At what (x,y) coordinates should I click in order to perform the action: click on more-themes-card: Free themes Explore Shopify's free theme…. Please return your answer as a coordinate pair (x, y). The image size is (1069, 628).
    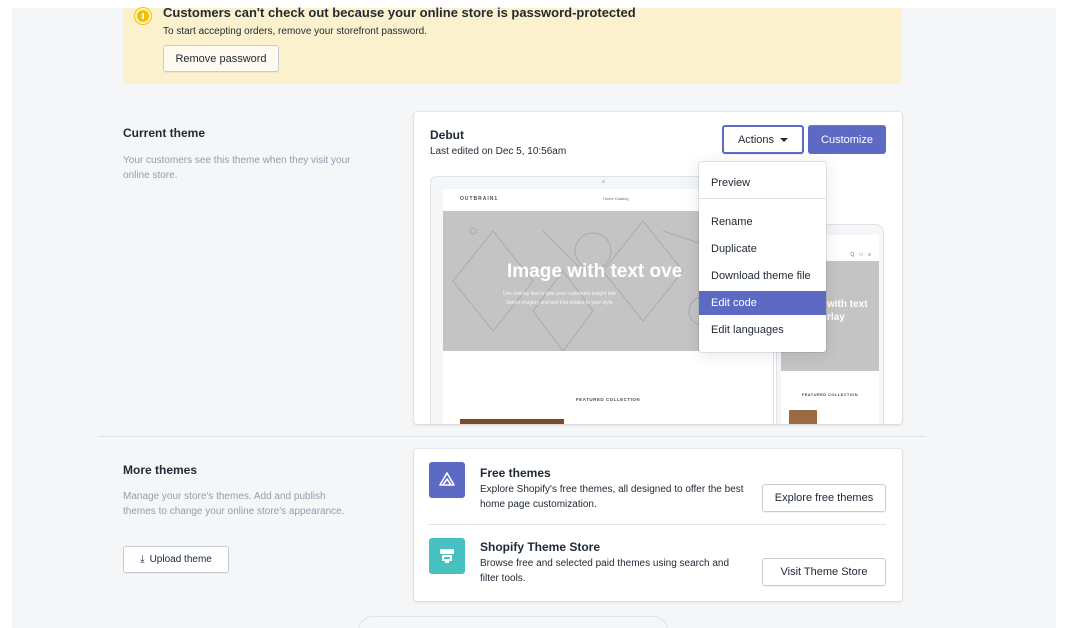
    Looking at the image, I should click on (658, 525).